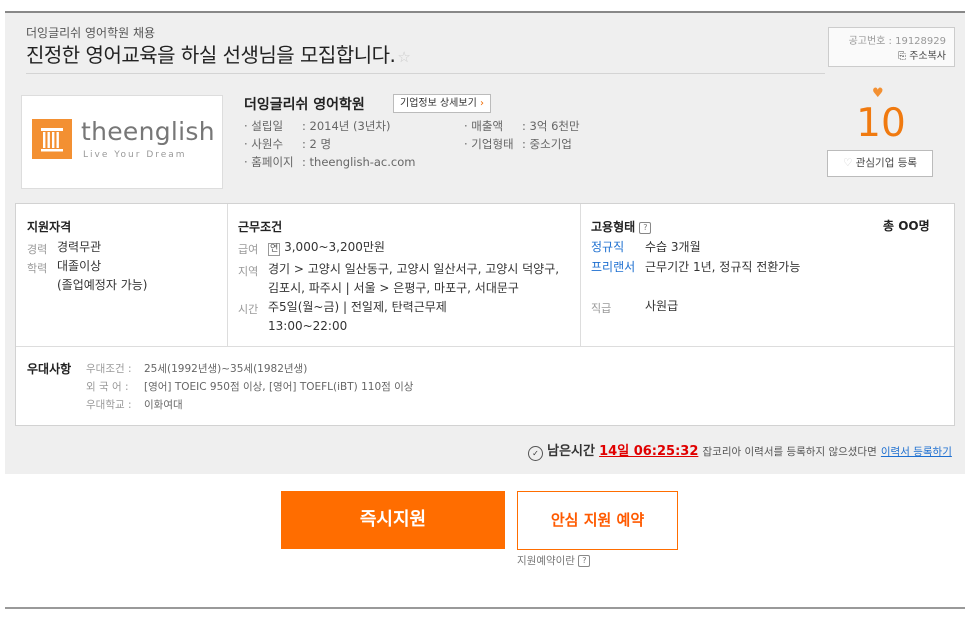 The image size is (973, 627). I want to click on info-value: : theenglish-ac.com, so click(358, 162).